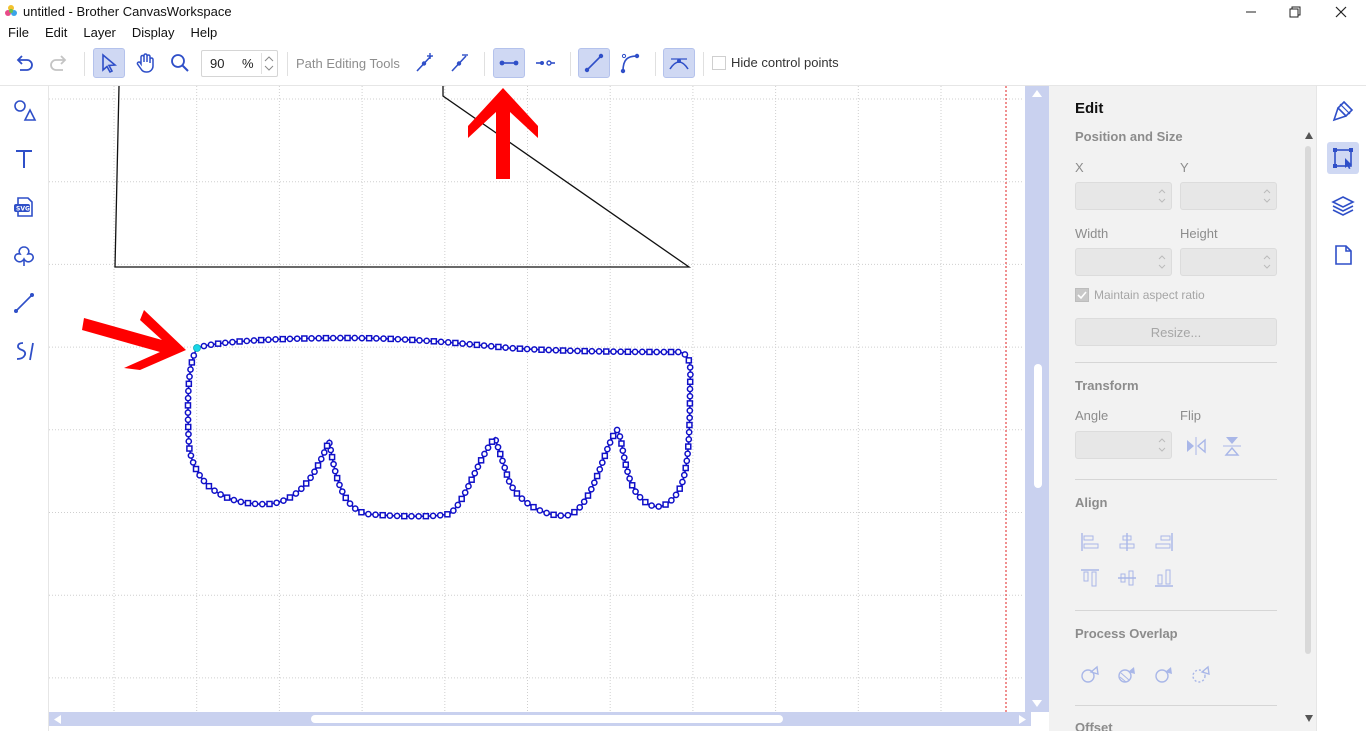 This screenshot has width=1366, height=731. What do you see at coordinates (217, 63) in the screenshot?
I see `zoom-value: 90` at bounding box center [217, 63].